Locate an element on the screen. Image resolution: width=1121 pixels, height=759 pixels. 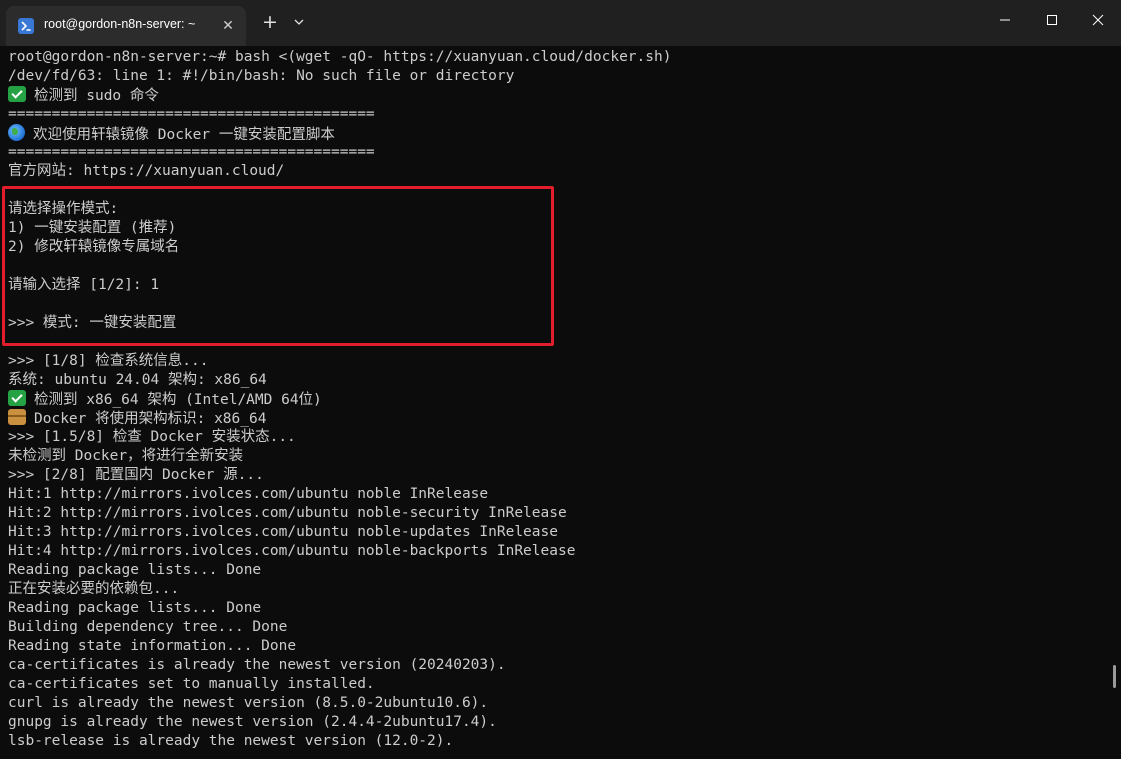
terminal-line: Building dependency tree... Done is located at coordinates (148, 627).